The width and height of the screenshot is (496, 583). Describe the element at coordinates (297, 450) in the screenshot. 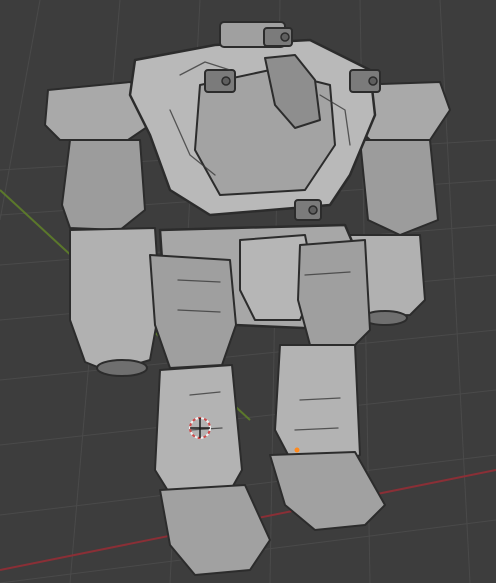

I see `selection-dot` at that location.